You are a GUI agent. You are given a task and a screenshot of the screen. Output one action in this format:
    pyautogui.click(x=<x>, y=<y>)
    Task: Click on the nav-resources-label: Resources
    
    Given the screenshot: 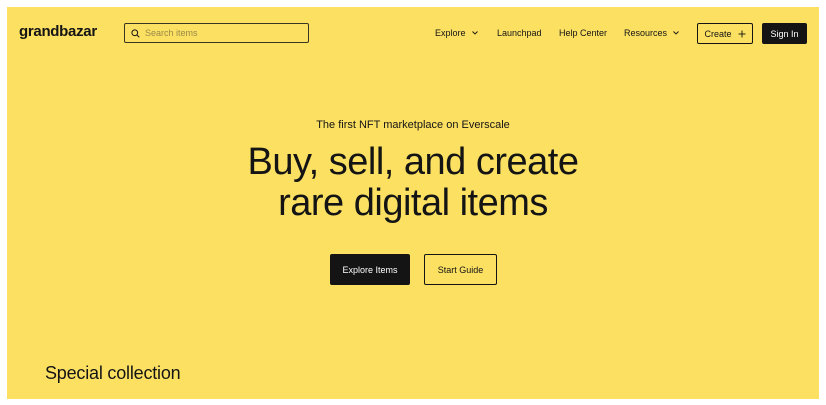 What is the action you would take?
    pyautogui.click(x=646, y=33)
    